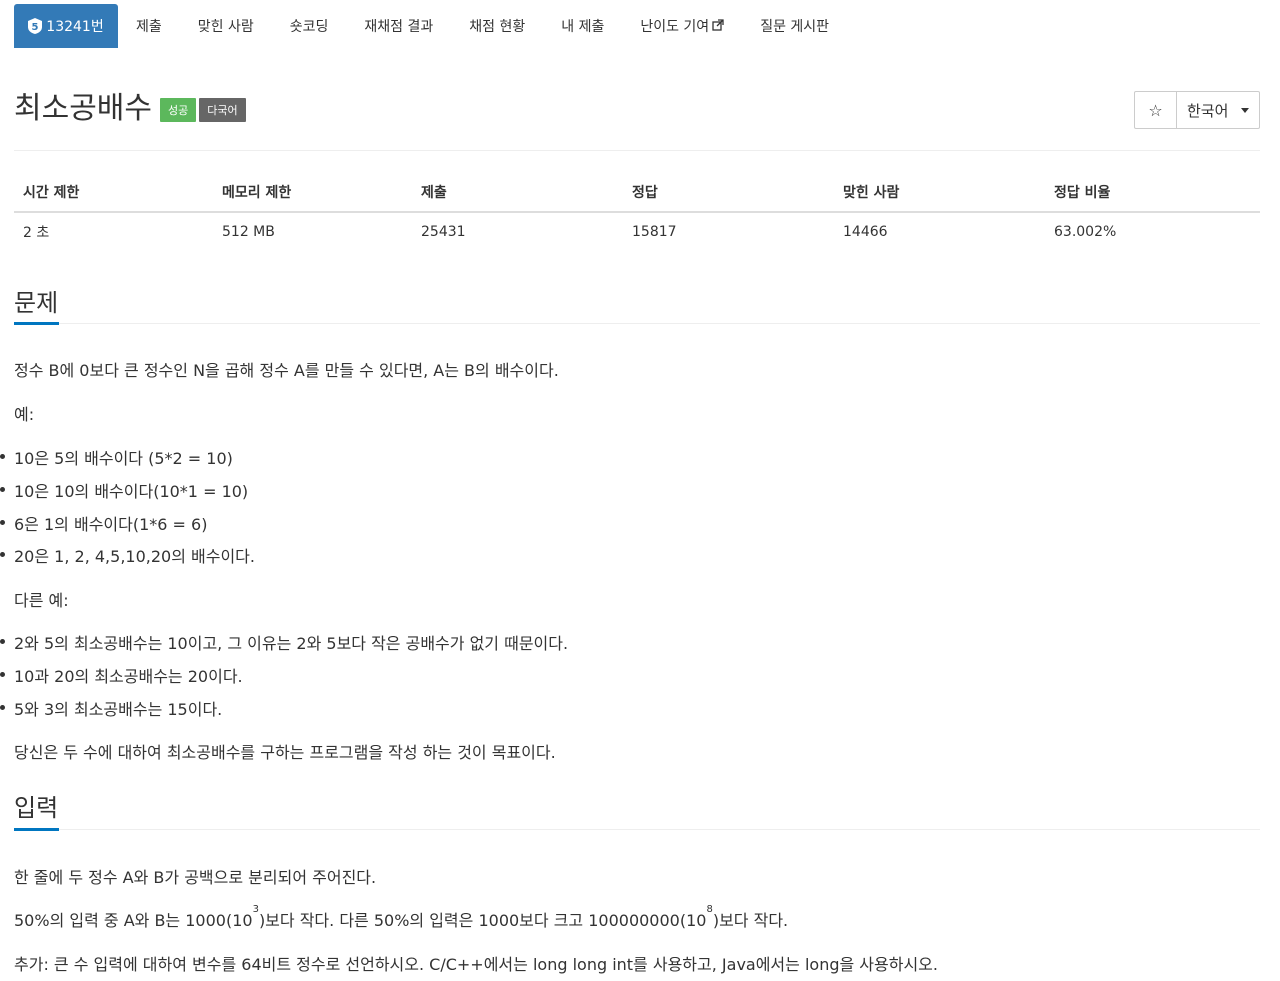  What do you see at coordinates (118, 709) in the screenshot?
I see `other-example-text: 5와 3의 최소공배수는 15이다.` at bounding box center [118, 709].